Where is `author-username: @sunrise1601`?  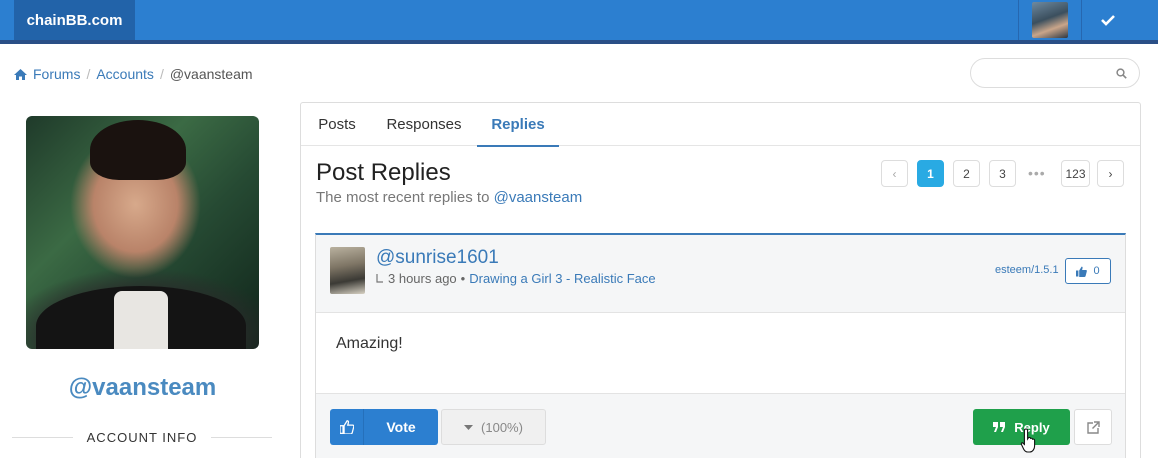
author-username: @sunrise1601 is located at coordinates (437, 258).